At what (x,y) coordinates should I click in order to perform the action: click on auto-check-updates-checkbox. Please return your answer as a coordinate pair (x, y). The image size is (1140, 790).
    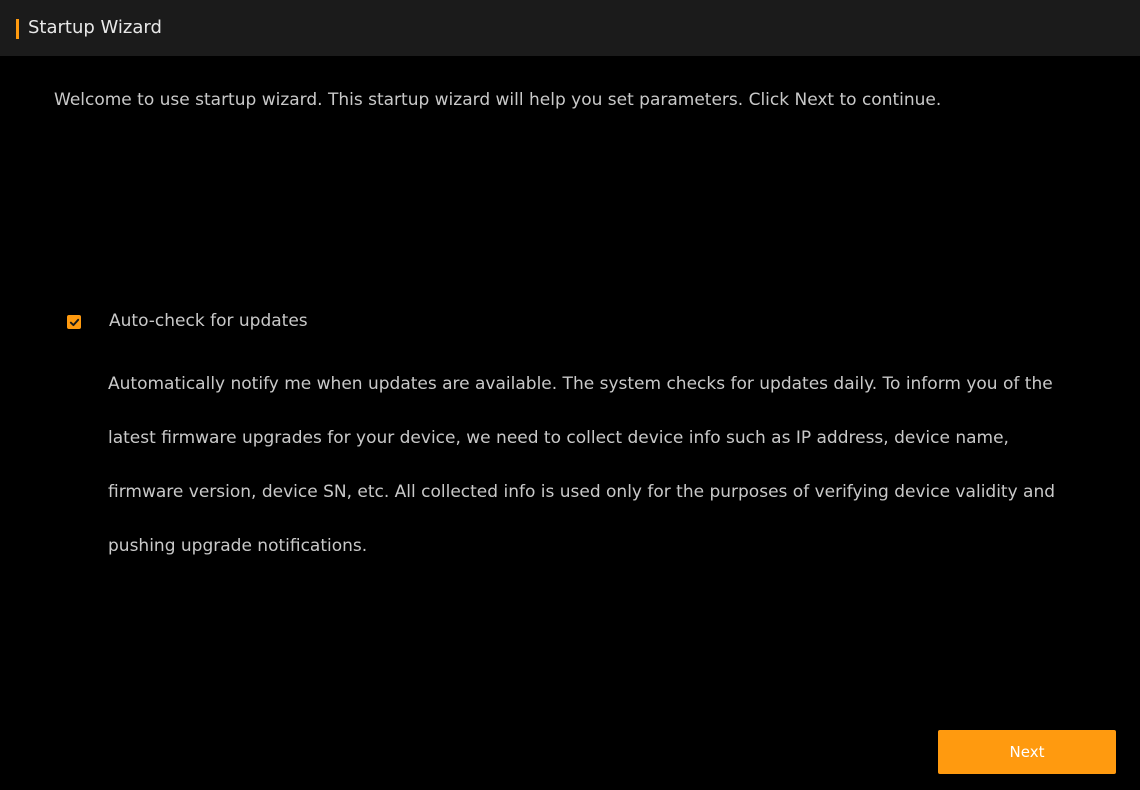
    Looking at the image, I should click on (74, 322).